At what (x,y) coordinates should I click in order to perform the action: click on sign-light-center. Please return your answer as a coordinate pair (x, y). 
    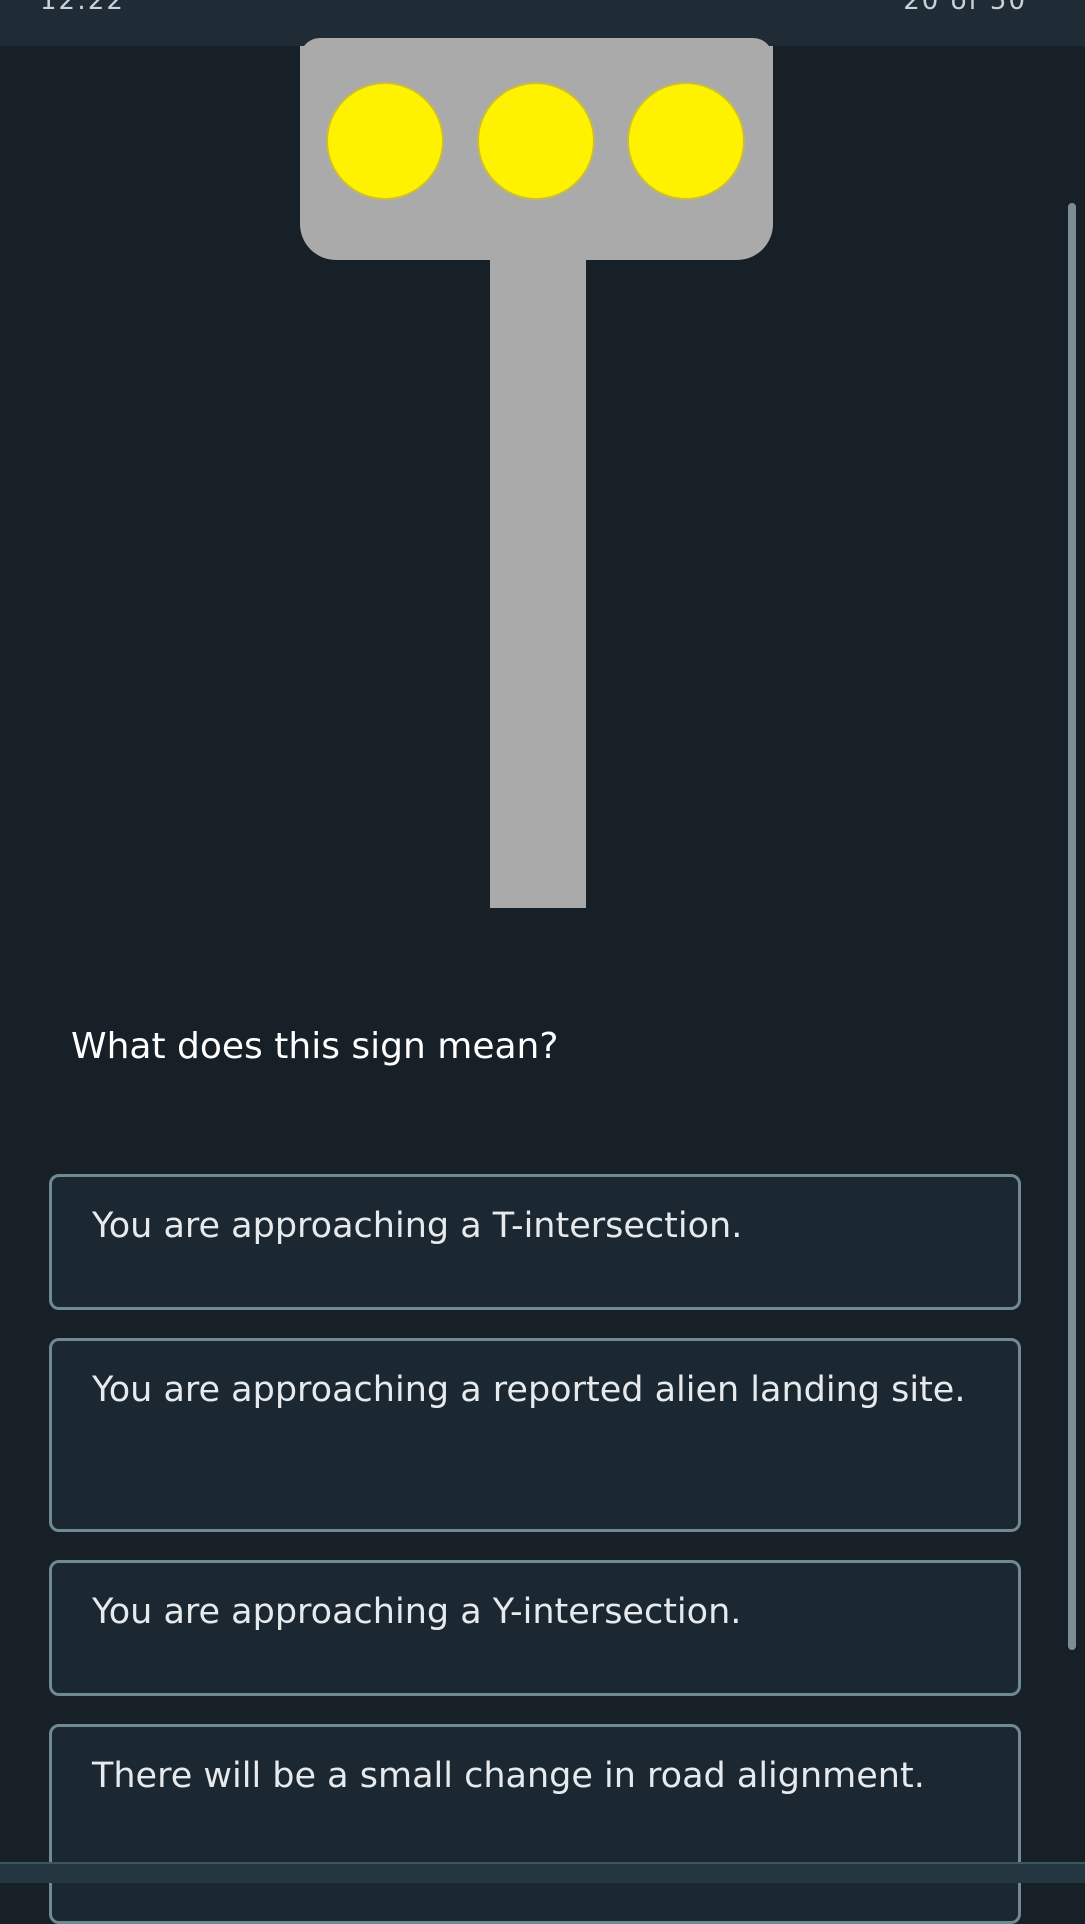
    Looking at the image, I should click on (536, 141).